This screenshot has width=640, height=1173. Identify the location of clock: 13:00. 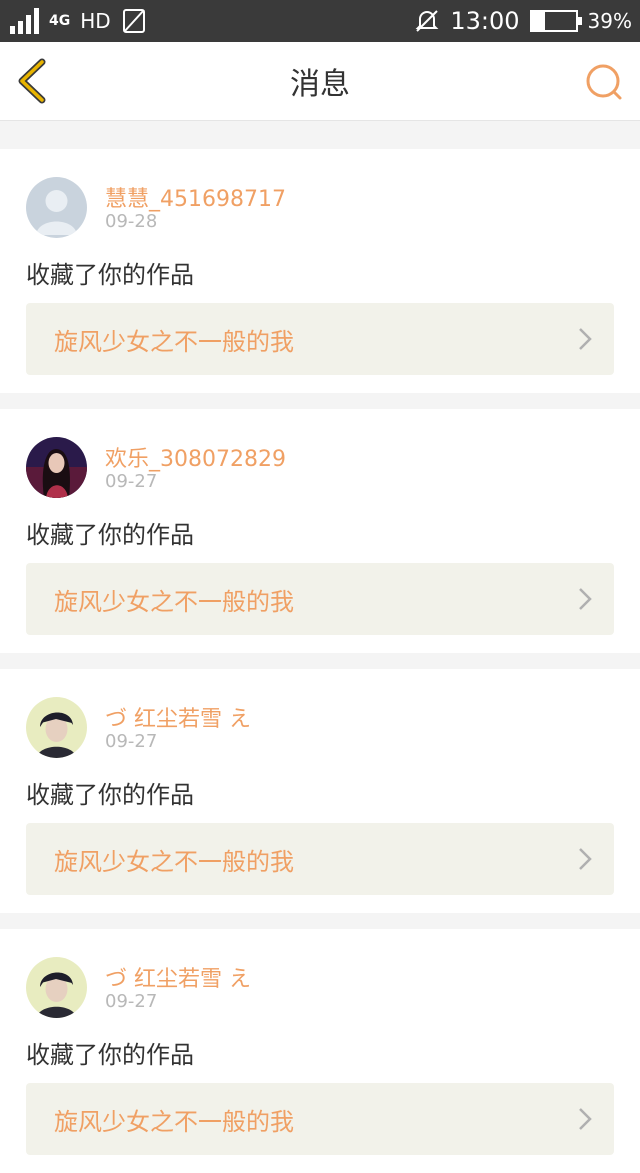
(485, 21).